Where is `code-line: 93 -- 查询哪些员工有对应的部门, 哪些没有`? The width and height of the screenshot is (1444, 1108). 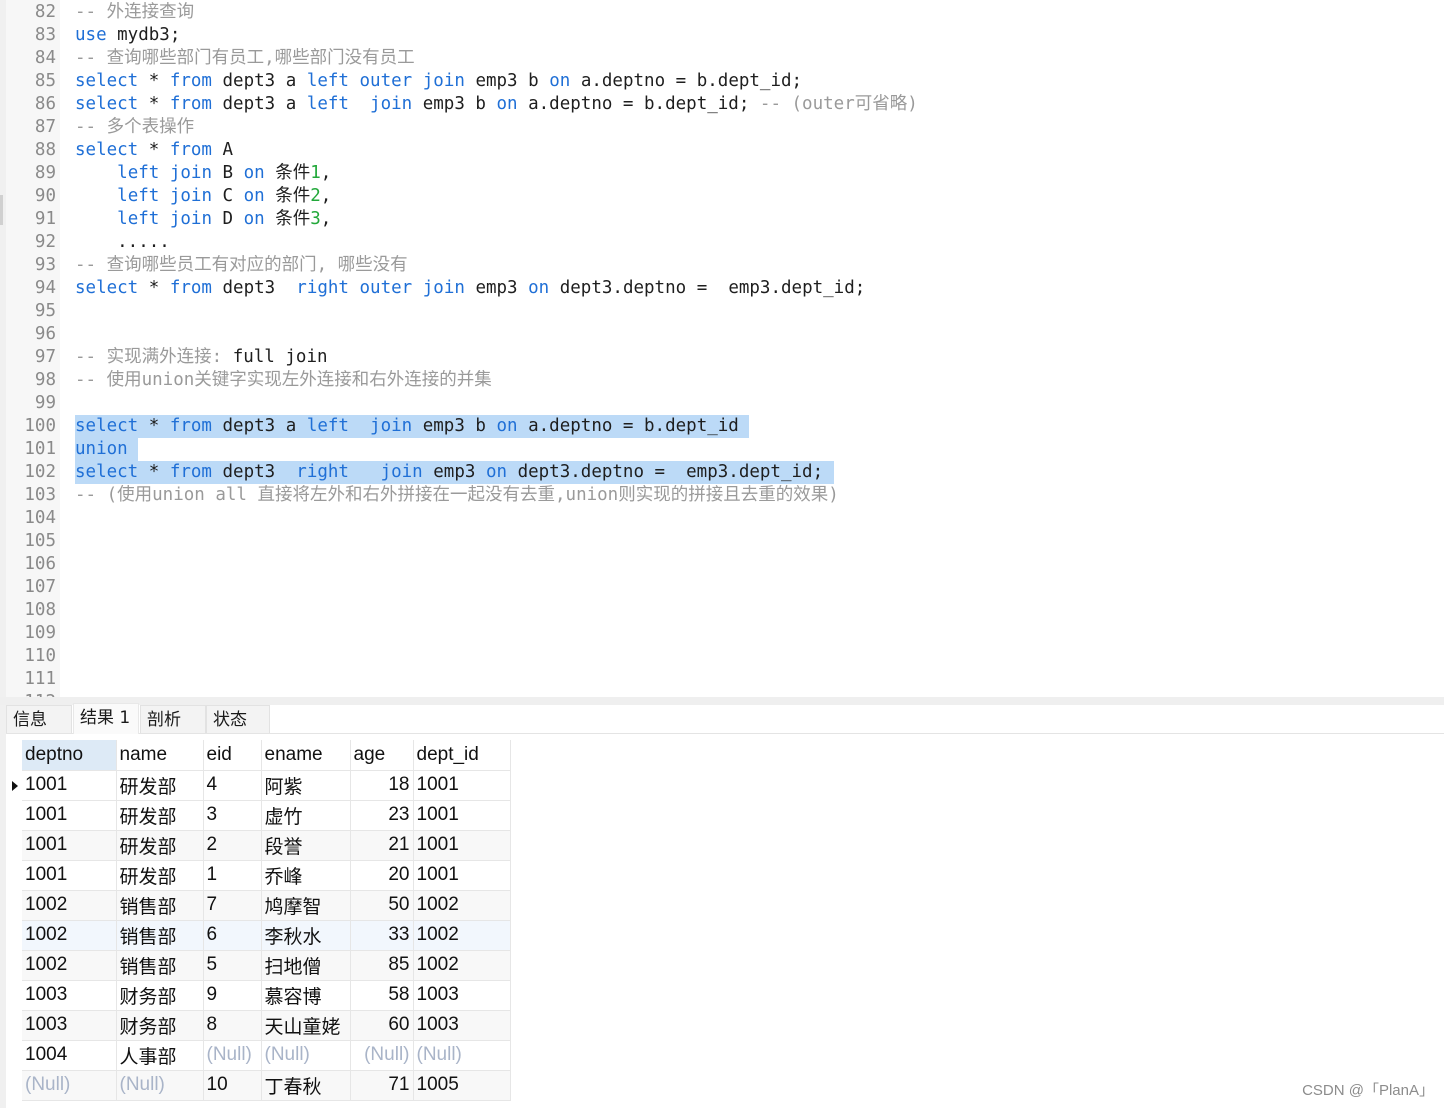 code-line: 93 -- 查询哪些员工有对应的部门, 哪些没有 is located at coordinates (725, 265).